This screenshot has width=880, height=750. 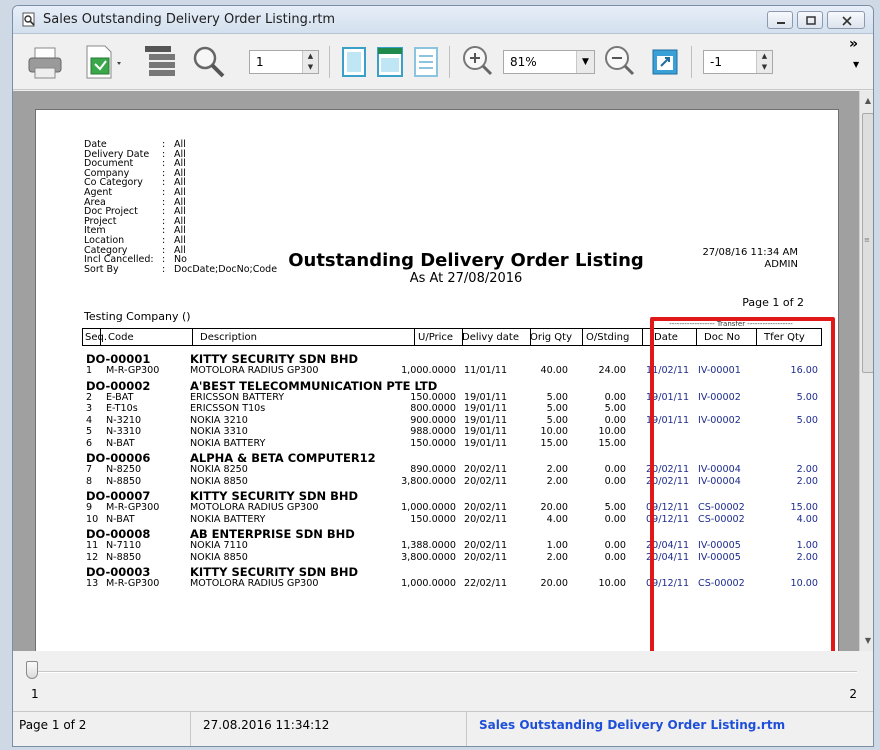 What do you see at coordinates (810, 19) in the screenshot?
I see `maximize-button` at bounding box center [810, 19].